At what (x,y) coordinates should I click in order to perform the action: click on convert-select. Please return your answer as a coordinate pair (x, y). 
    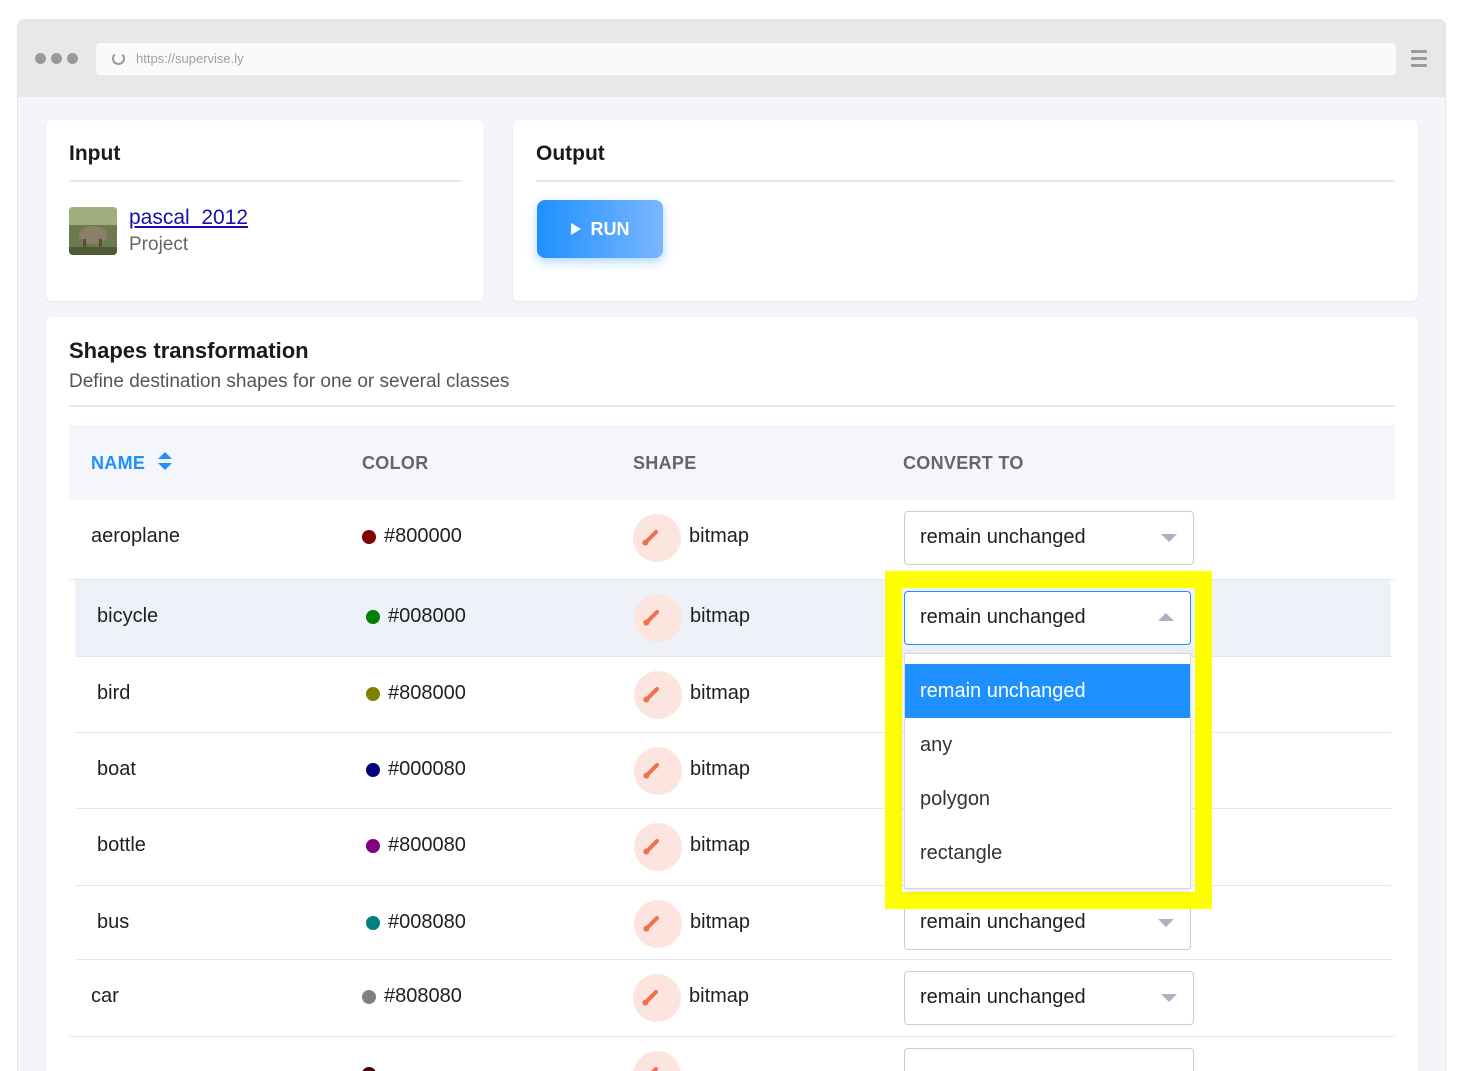
    Looking at the image, I should click on (1049, 1059).